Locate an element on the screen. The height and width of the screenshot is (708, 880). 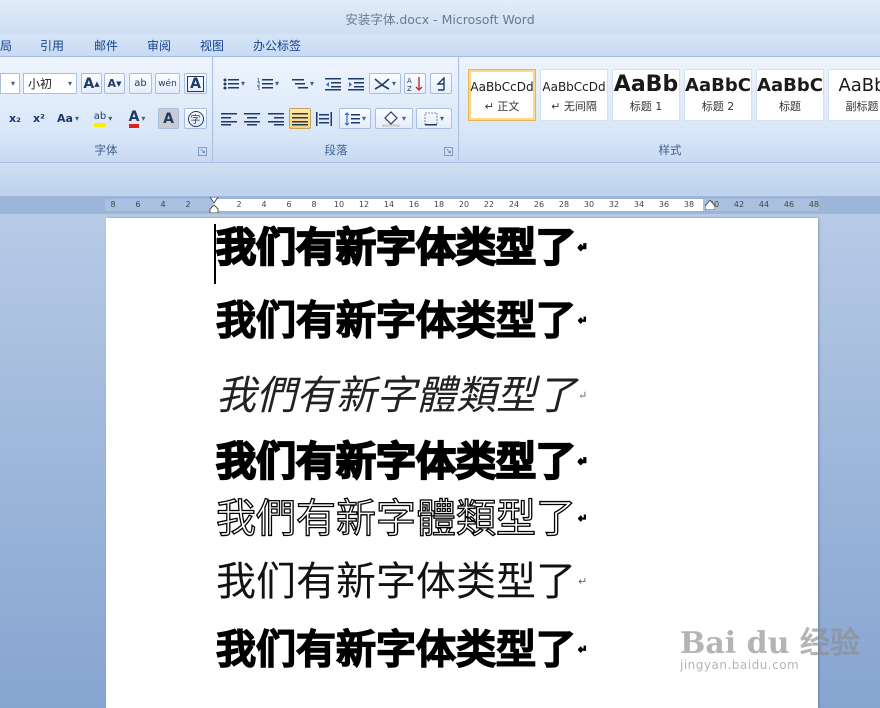
change-case-button: Aa is located at coordinates (68, 118).